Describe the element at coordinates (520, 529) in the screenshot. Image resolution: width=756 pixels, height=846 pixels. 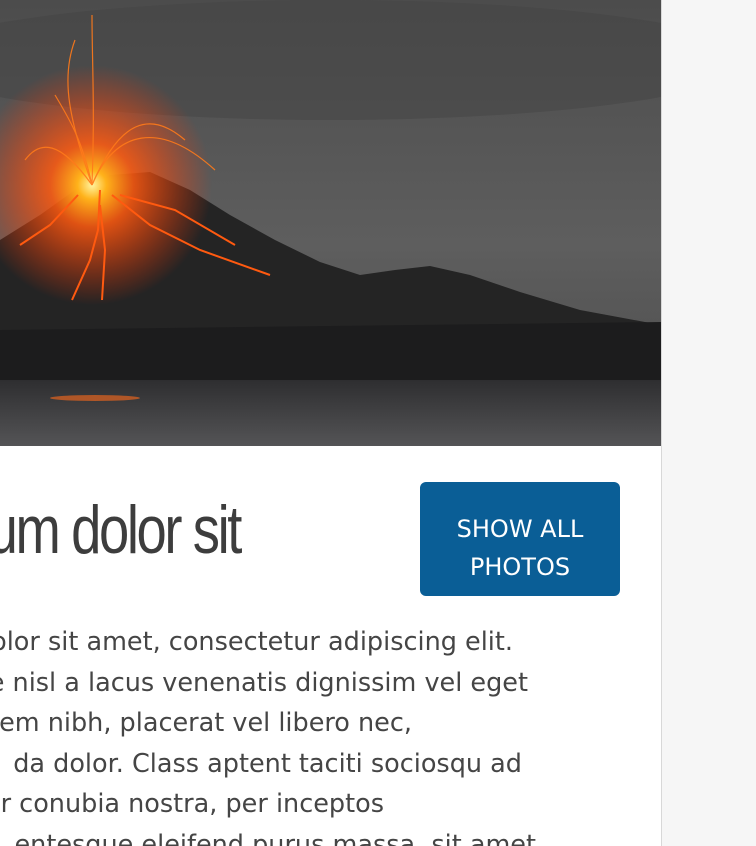
I see `button-label-line1: SHOW ALL` at that location.